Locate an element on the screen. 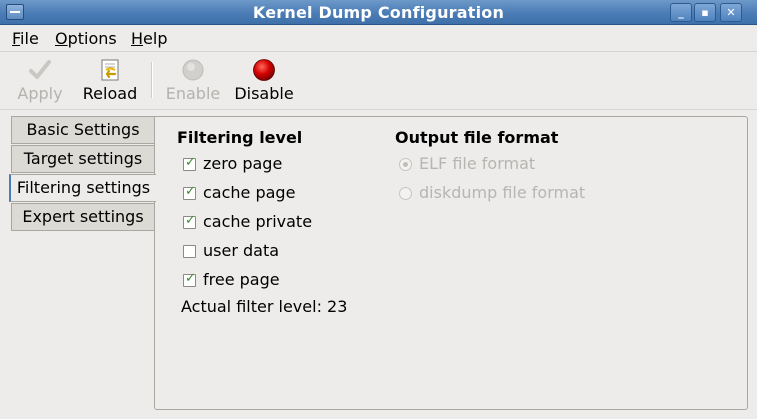 This screenshot has width=757, height=419. window-title: Kernel Dump Configuration is located at coordinates (378, 12).